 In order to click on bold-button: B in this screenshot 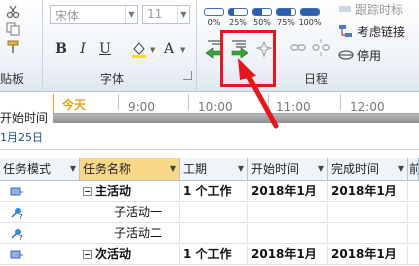, I will do `click(61, 49)`.